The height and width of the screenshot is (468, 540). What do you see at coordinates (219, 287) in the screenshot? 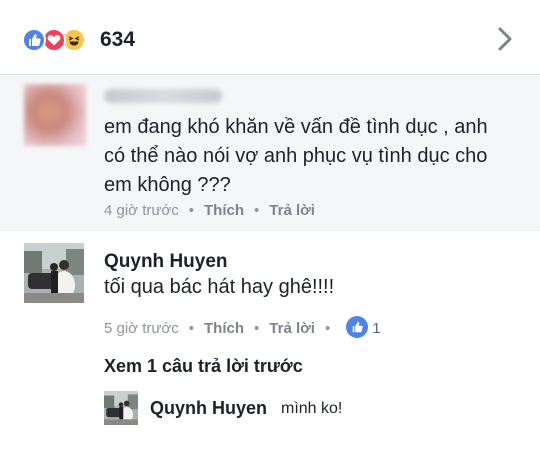
I see `comment-text: tối qua bác hát hay ghê!!!!` at bounding box center [219, 287].